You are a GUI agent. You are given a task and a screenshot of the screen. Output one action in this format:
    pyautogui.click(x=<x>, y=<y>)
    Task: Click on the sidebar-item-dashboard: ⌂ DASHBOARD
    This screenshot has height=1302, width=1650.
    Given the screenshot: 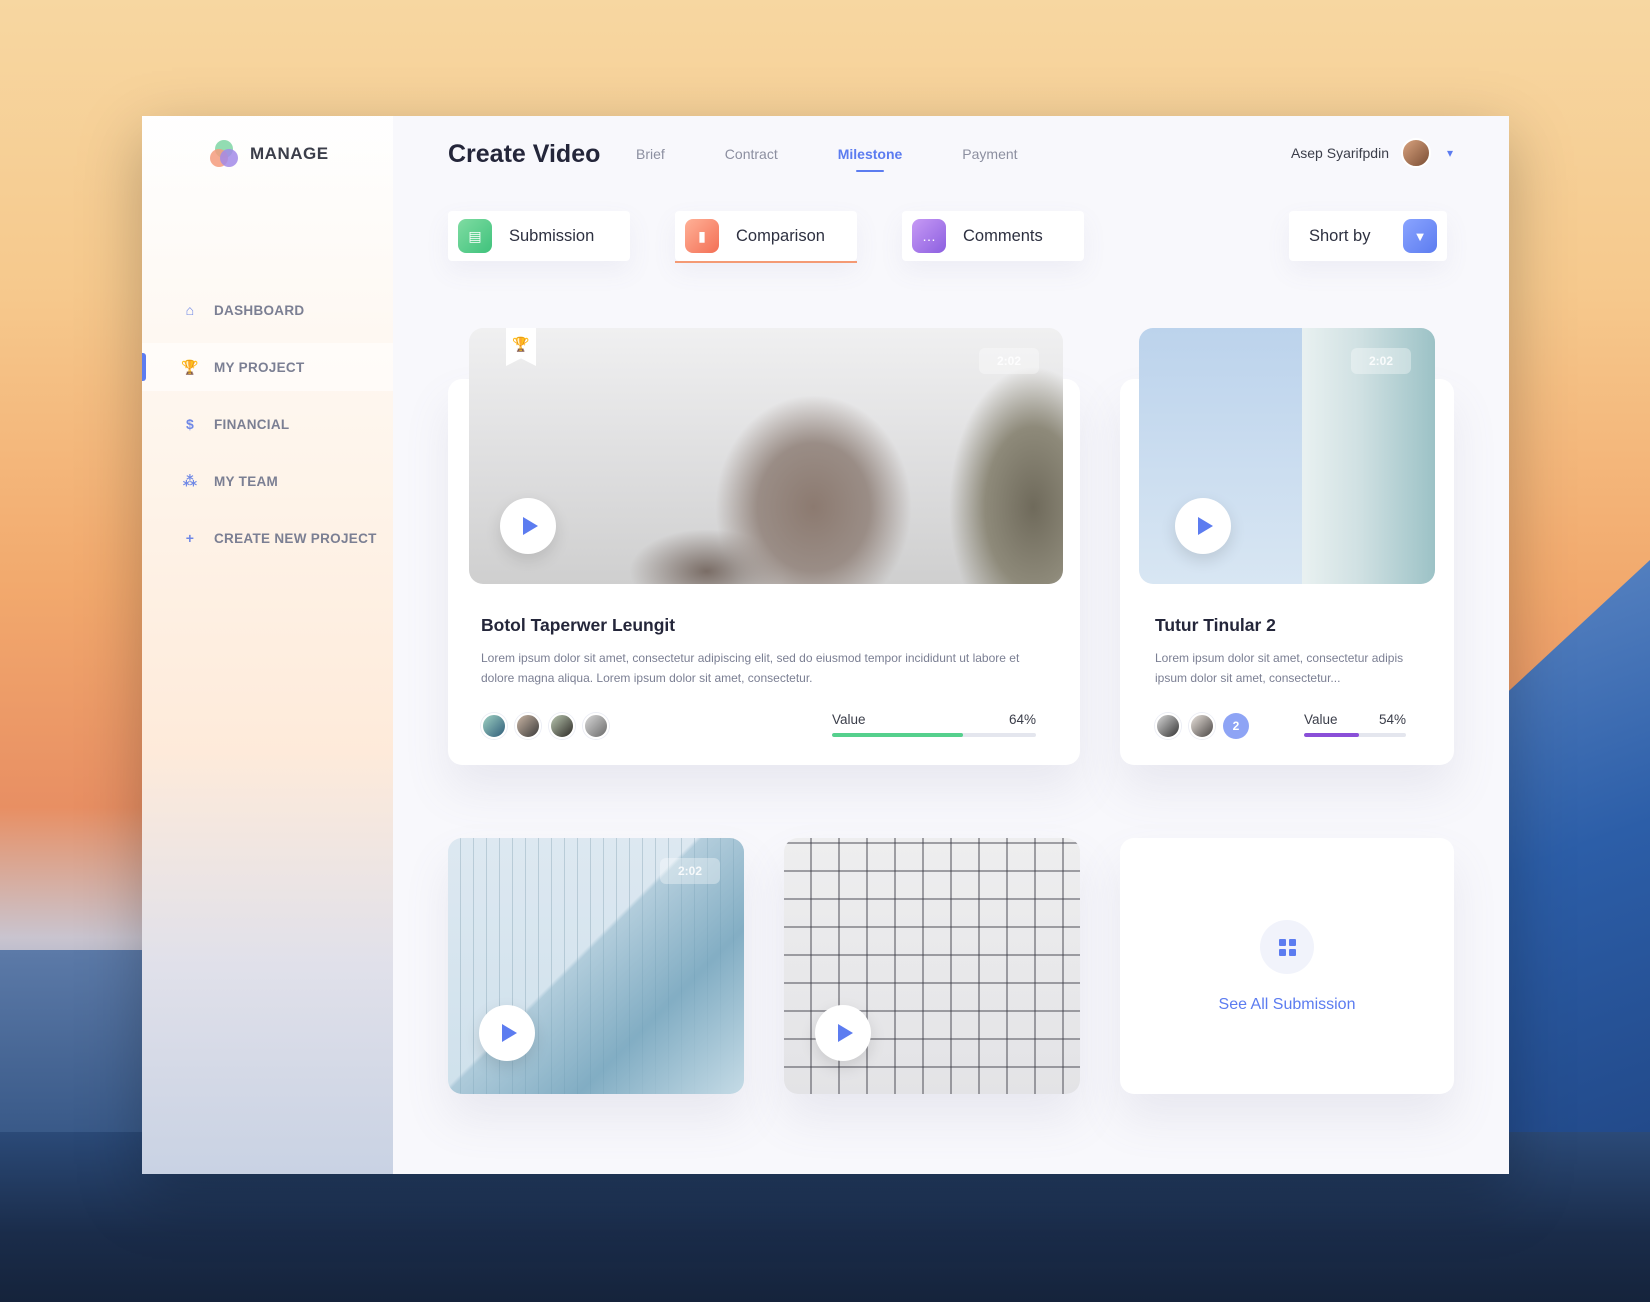 What is the action you would take?
    pyautogui.click(x=267, y=310)
    